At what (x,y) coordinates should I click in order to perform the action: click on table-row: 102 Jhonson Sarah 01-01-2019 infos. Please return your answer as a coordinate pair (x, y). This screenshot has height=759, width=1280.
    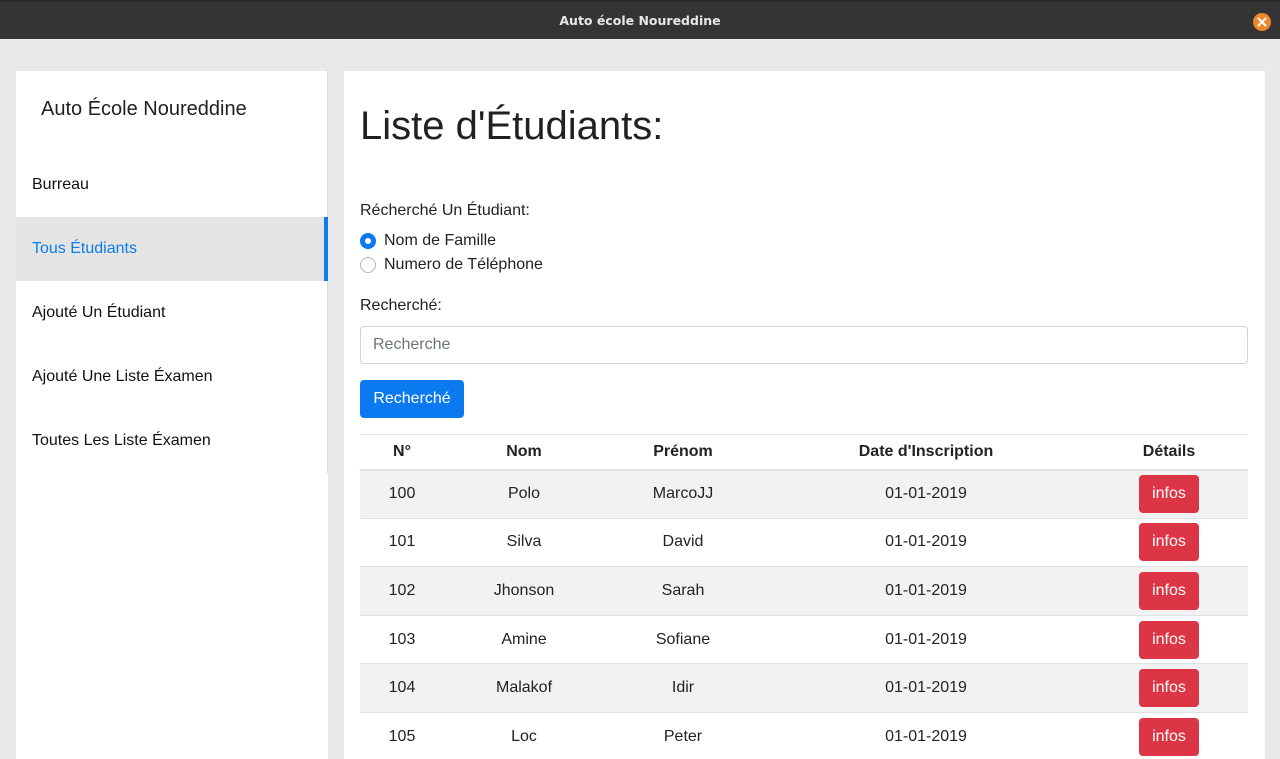
    Looking at the image, I should click on (804, 591).